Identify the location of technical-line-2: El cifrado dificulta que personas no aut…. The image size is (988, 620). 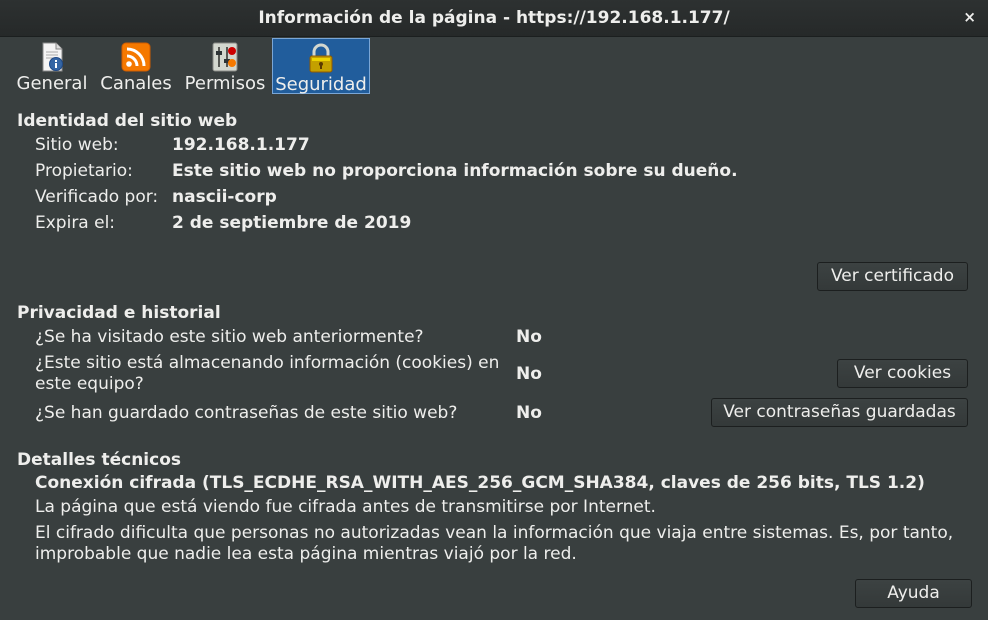
(494, 533).